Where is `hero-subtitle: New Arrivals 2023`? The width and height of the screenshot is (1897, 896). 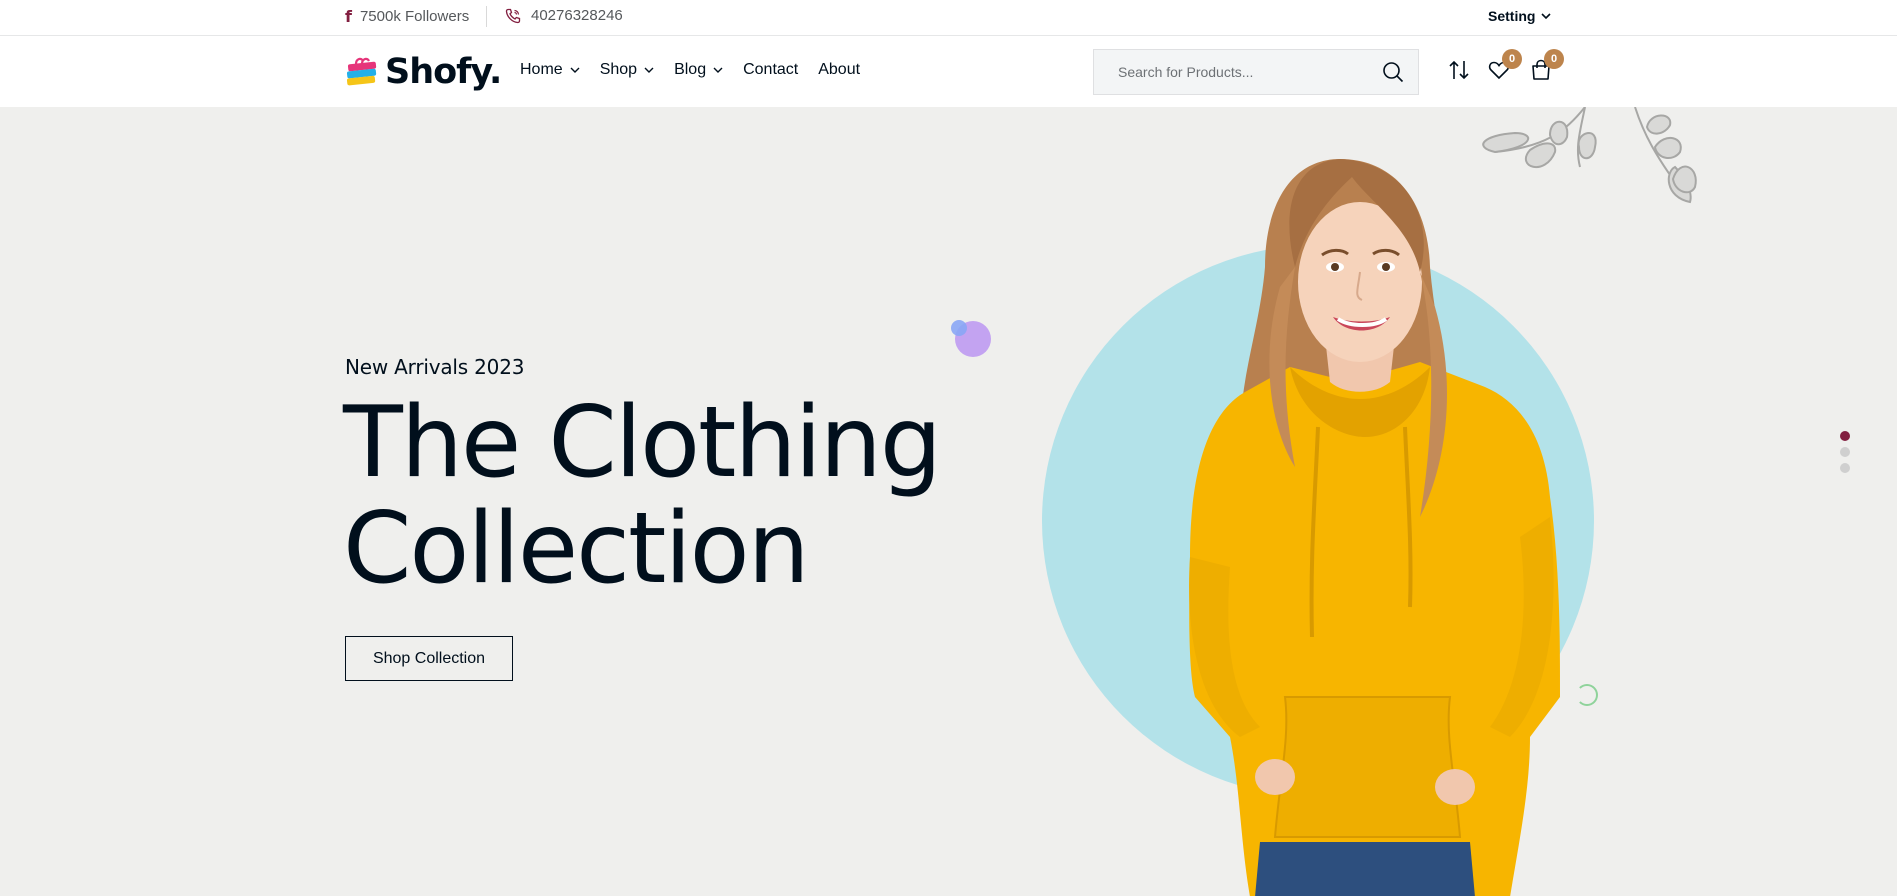 hero-subtitle: New Arrivals 2023 is located at coordinates (435, 367).